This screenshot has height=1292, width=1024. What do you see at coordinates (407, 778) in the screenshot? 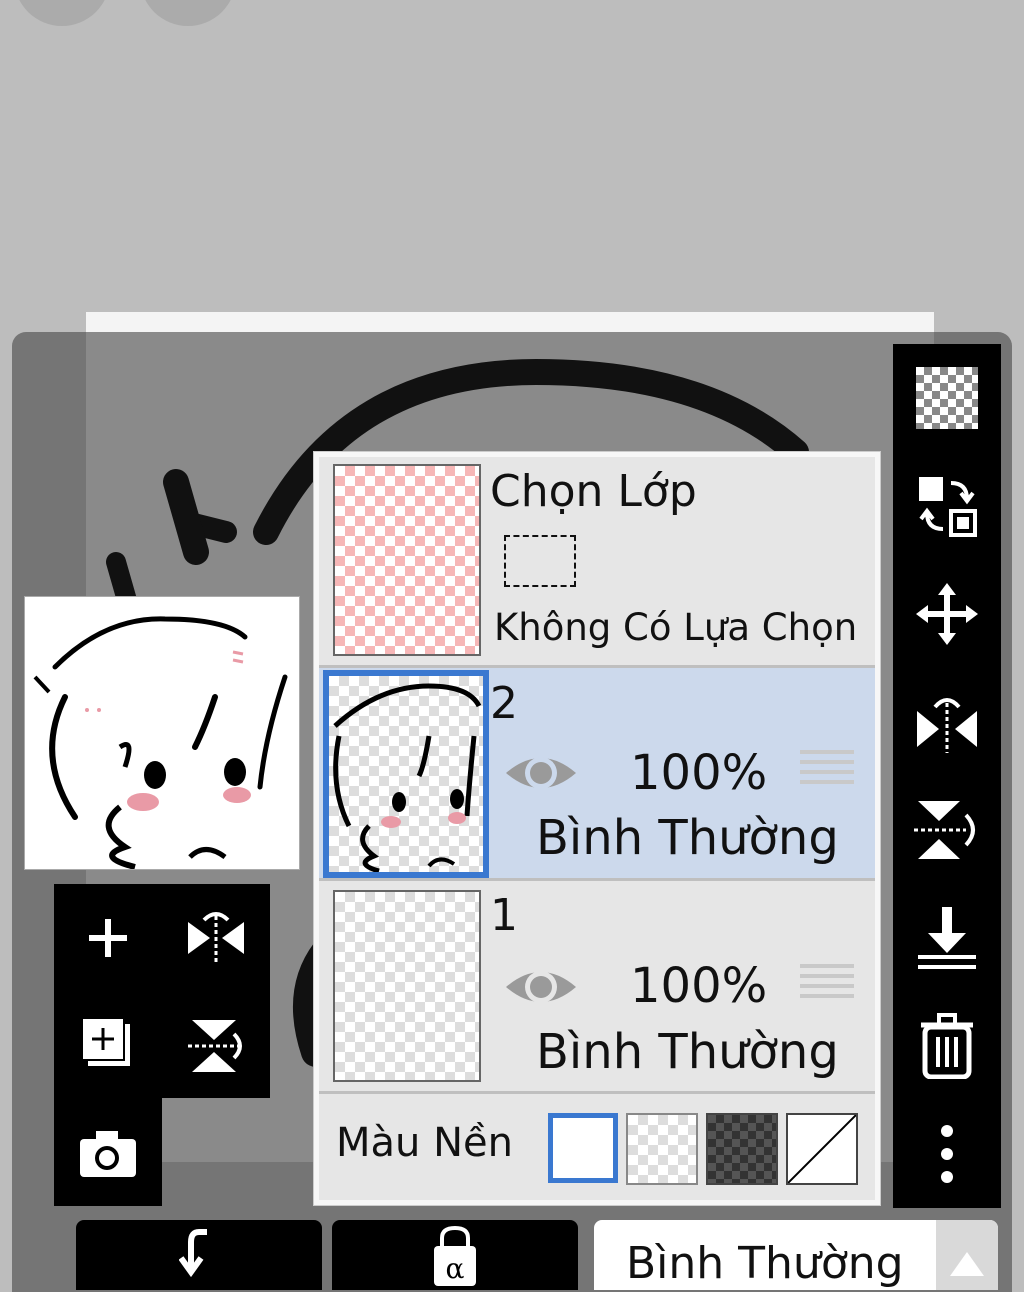
I see `layer-2-drawing` at bounding box center [407, 778].